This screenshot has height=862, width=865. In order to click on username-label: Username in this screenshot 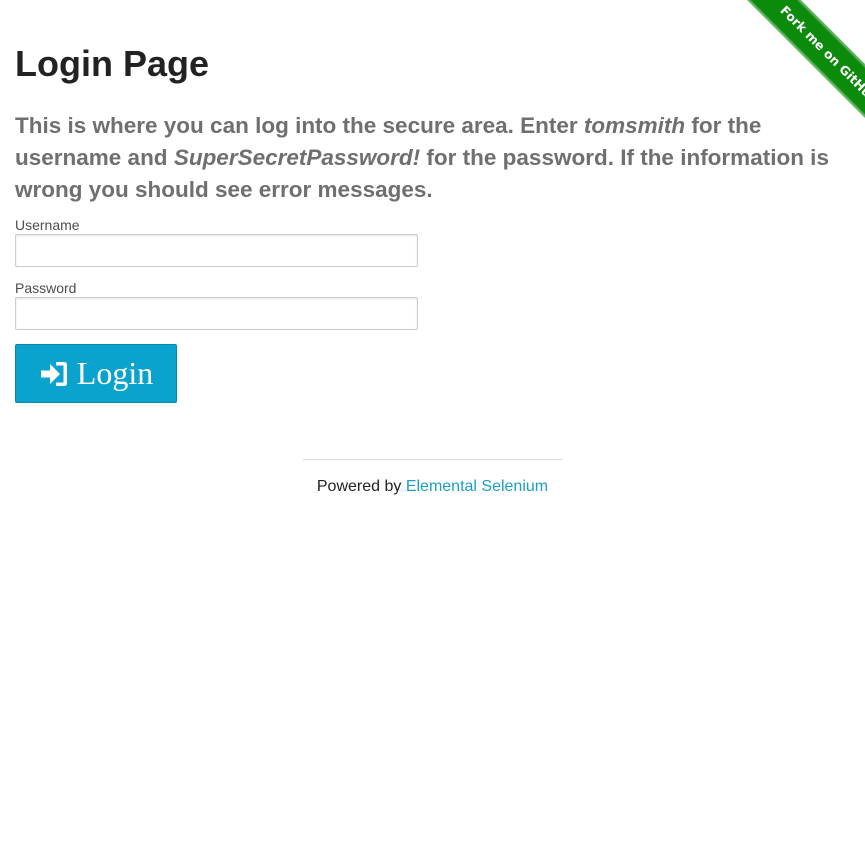, I will do `click(47, 225)`.